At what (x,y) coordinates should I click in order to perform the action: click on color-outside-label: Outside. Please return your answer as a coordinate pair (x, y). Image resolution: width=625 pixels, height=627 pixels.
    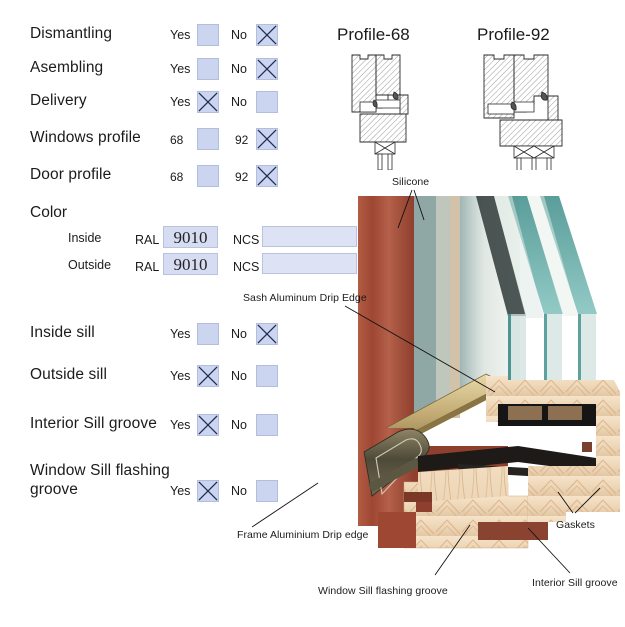
    Looking at the image, I should click on (90, 265).